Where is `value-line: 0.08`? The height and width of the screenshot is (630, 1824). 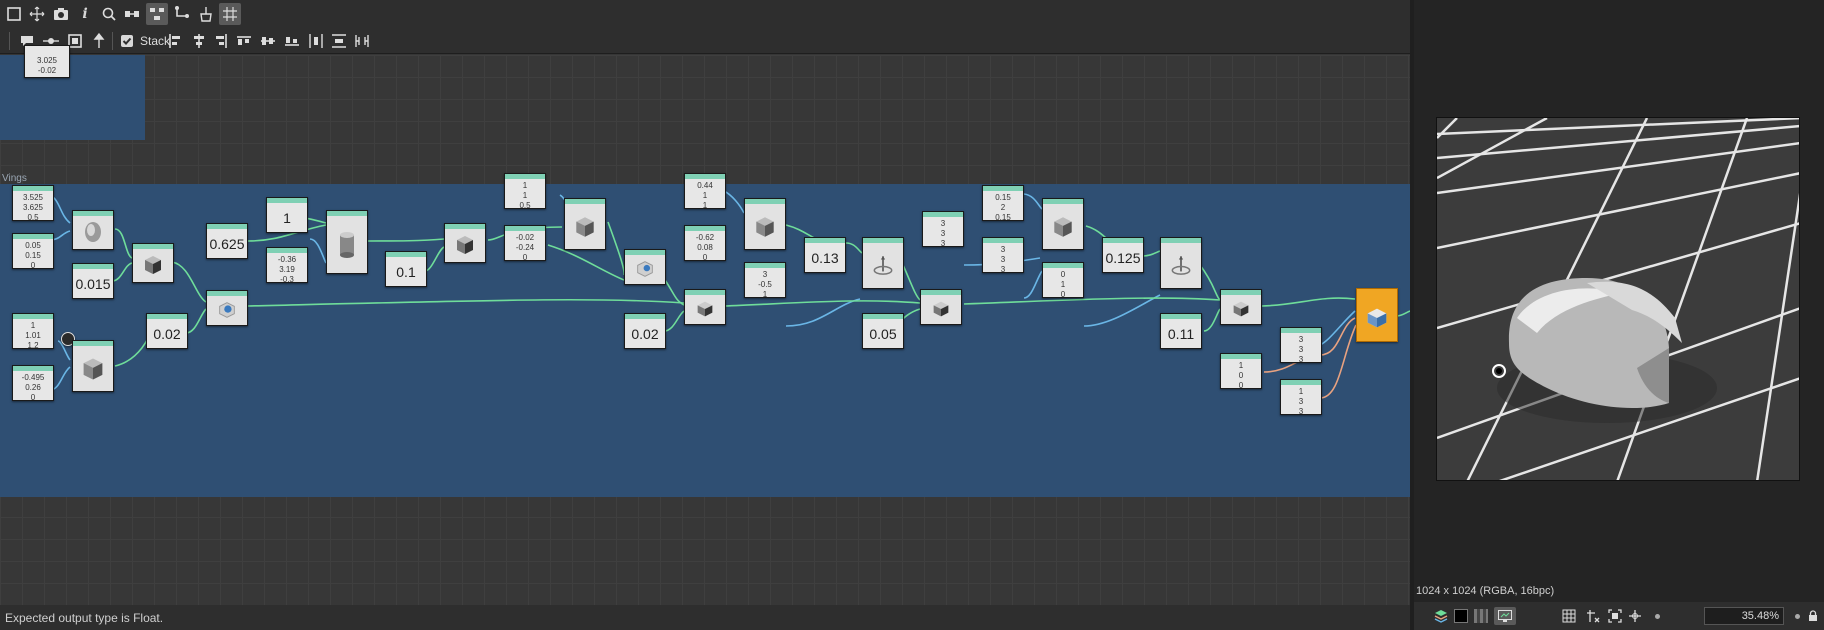
value-line: 0.08 is located at coordinates (705, 247).